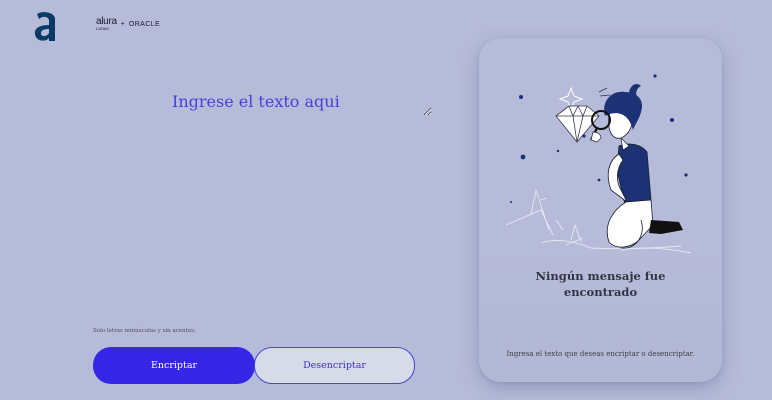 Image resolution: width=772 pixels, height=400 pixels. What do you see at coordinates (144, 331) in the screenshot?
I see `input-hint: Solo letras minúsculas y sin acentos.` at bounding box center [144, 331].